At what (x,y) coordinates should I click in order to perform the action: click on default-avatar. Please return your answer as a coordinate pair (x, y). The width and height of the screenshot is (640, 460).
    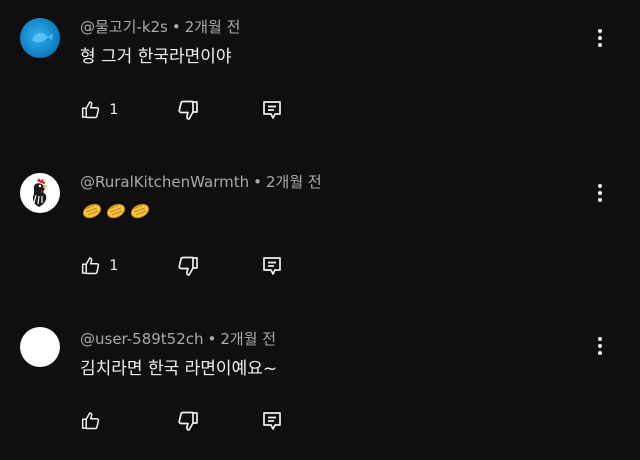
    Looking at the image, I should click on (40, 347).